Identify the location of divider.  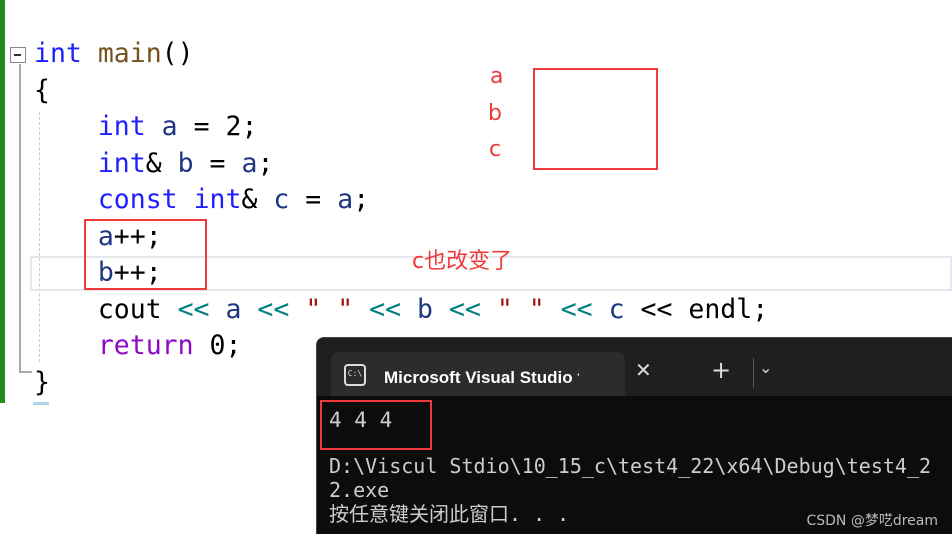
(753, 373).